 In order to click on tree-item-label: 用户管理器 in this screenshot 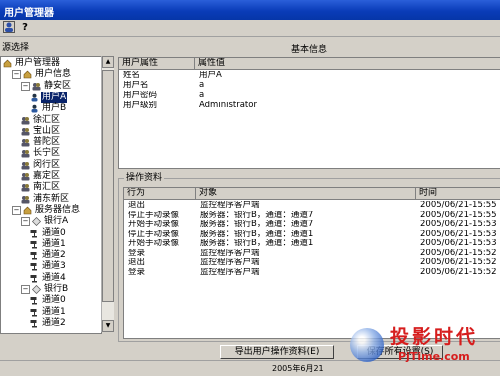, I will do `click(38, 63)`.